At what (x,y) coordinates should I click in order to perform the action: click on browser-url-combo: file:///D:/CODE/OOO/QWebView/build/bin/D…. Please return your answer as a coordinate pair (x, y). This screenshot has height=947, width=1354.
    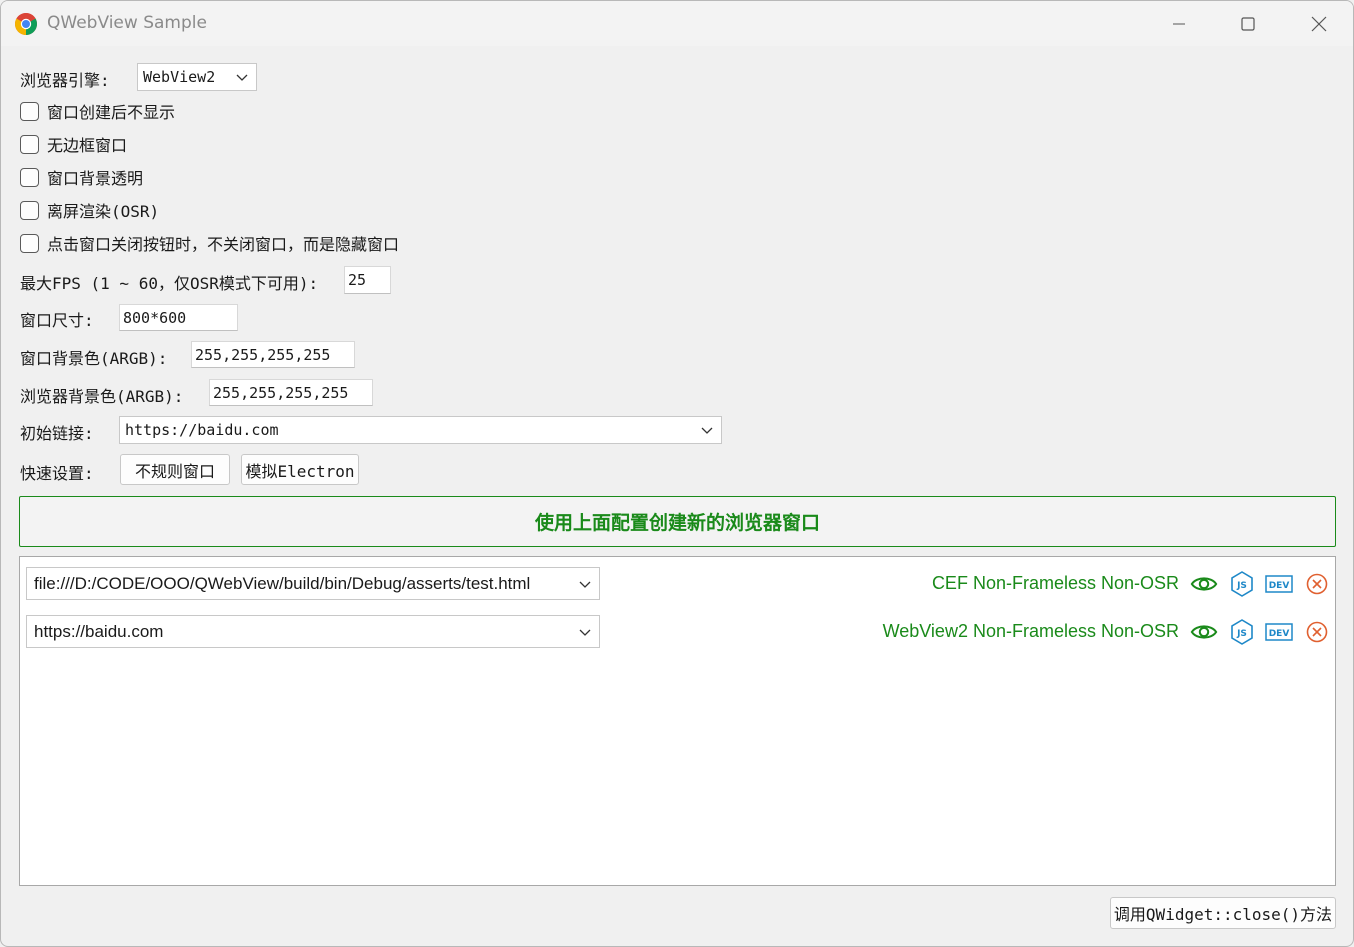
    Looking at the image, I should click on (313, 583).